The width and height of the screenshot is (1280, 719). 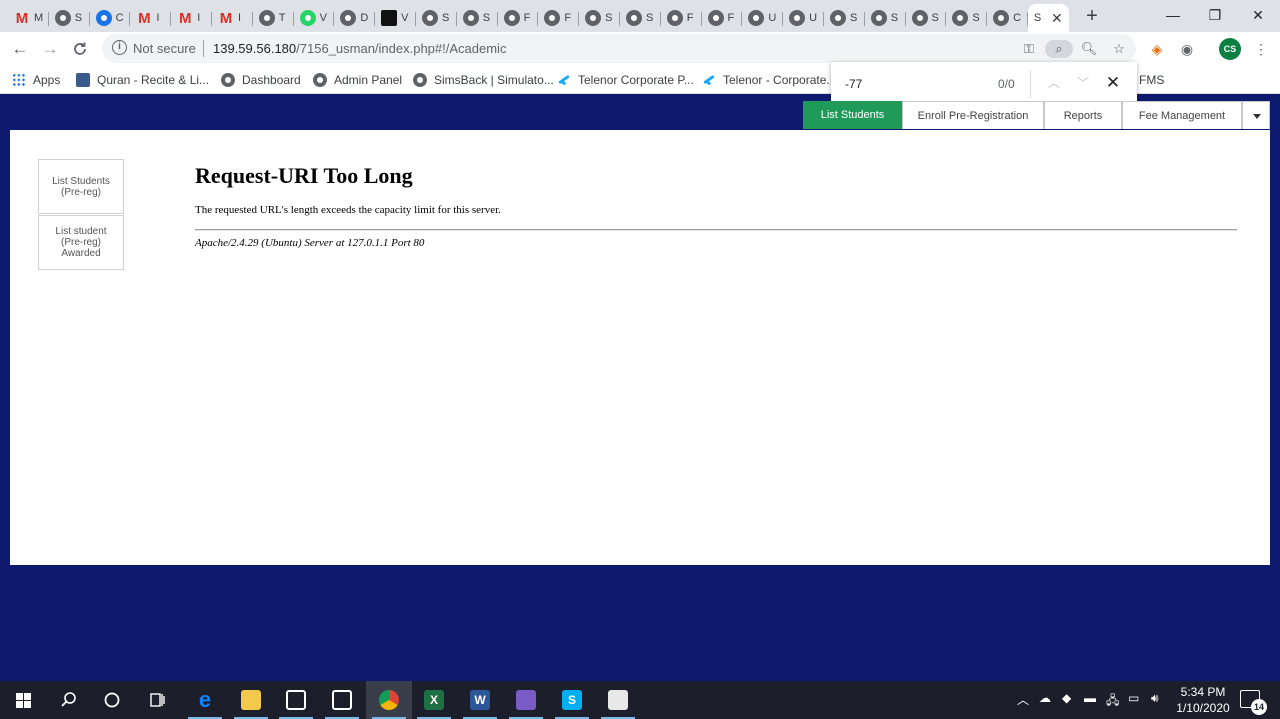 I want to click on tab-fee-management: Fee Management, so click(x=1182, y=115).